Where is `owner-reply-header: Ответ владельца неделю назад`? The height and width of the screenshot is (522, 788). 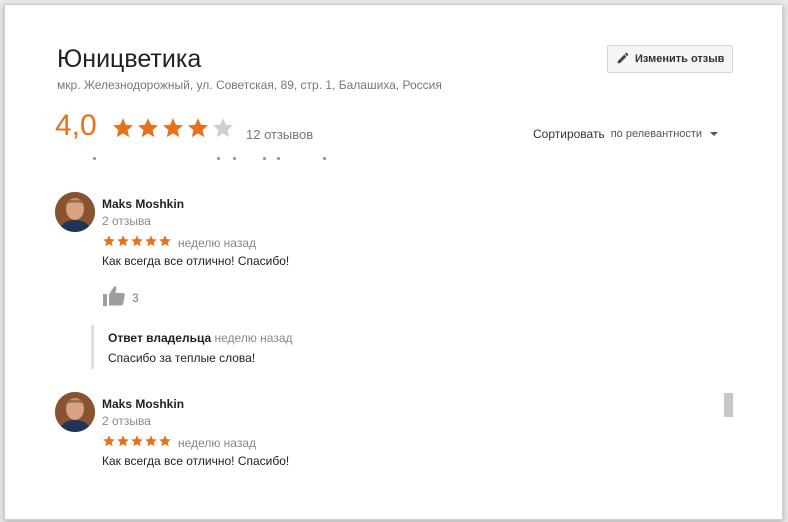 owner-reply-header: Ответ владельца неделю назад is located at coordinates (258, 338).